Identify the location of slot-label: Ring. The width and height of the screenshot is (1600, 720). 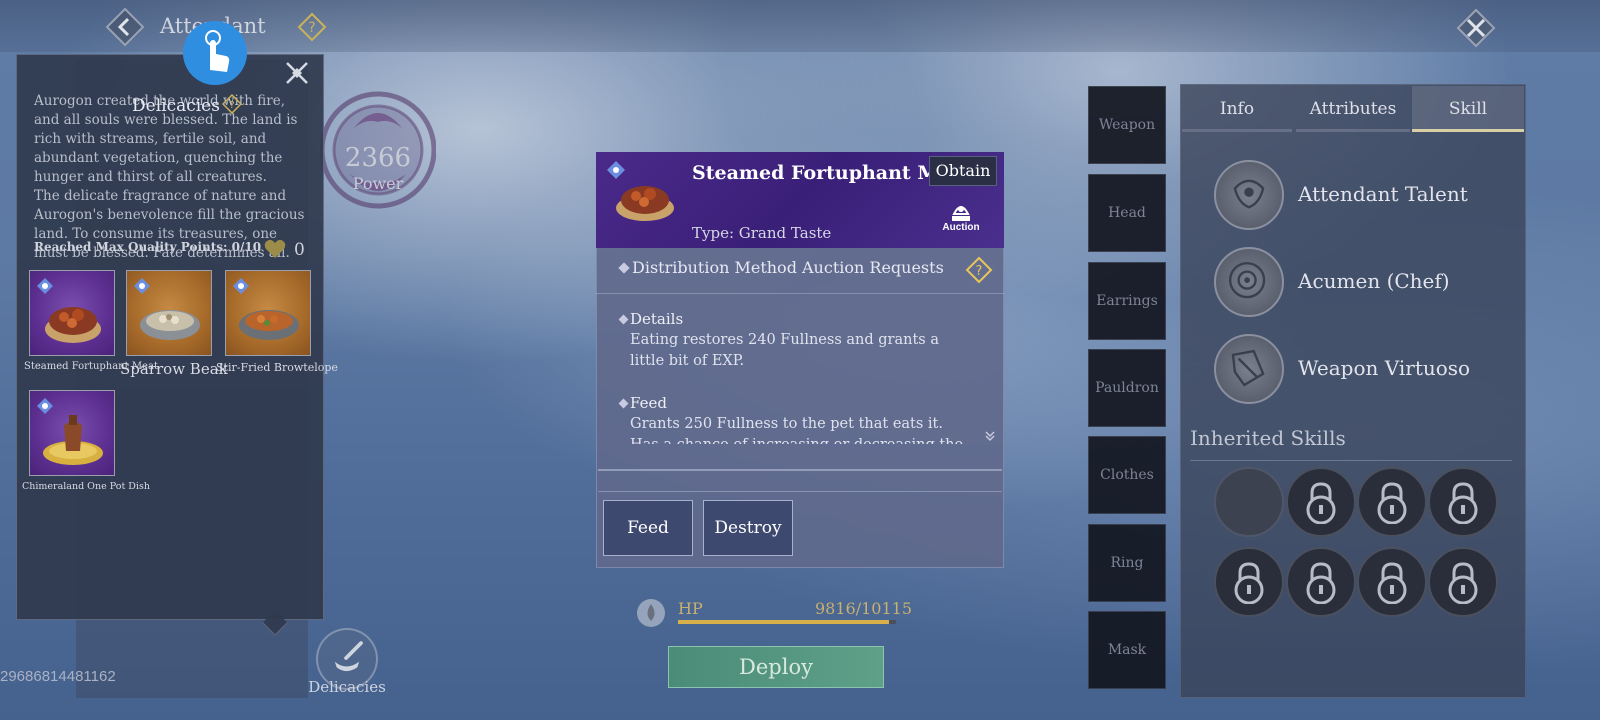
(1127, 563).